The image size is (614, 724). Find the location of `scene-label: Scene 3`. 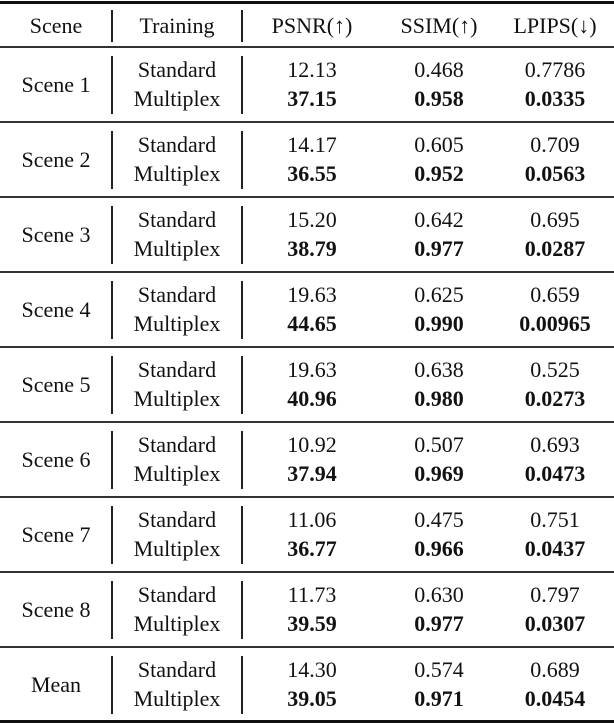

scene-label: Scene 3 is located at coordinates (56, 234).